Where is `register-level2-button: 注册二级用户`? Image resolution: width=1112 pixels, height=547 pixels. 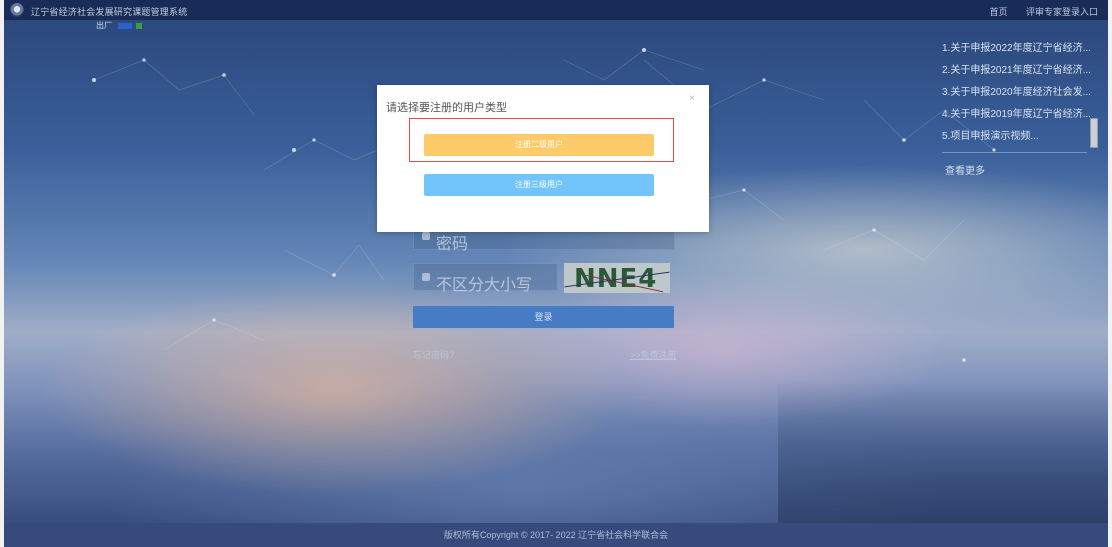 register-level2-button: 注册二级用户 is located at coordinates (539, 145).